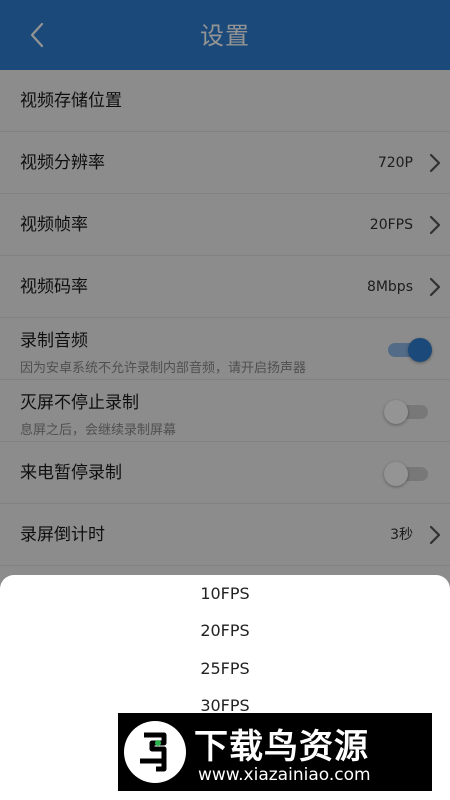 The height and width of the screenshot is (800, 450). Describe the element at coordinates (281, 747) in the screenshot. I see `watermark-brand: 下载鸟资源` at that location.